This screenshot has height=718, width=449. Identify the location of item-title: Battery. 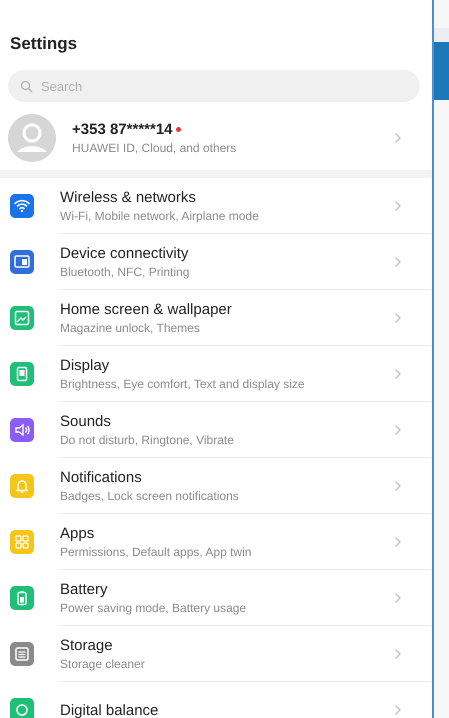
(84, 589).